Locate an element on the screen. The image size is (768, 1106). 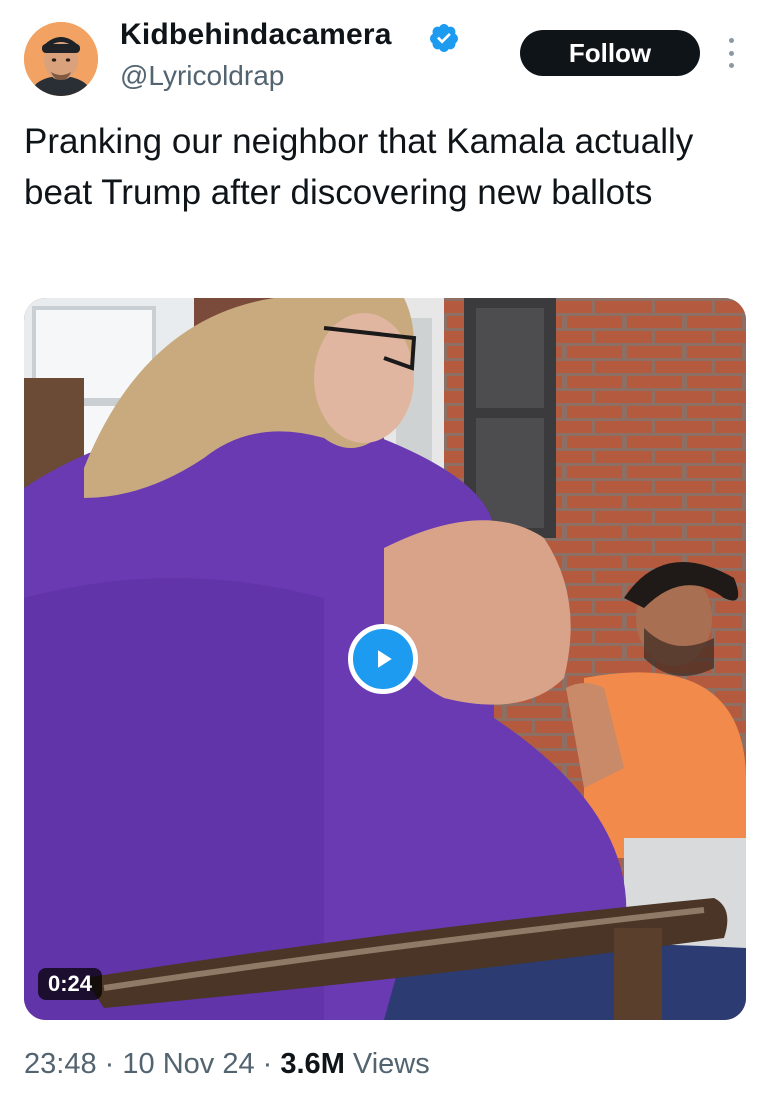
user-avatar-icon is located at coordinates (61, 59).